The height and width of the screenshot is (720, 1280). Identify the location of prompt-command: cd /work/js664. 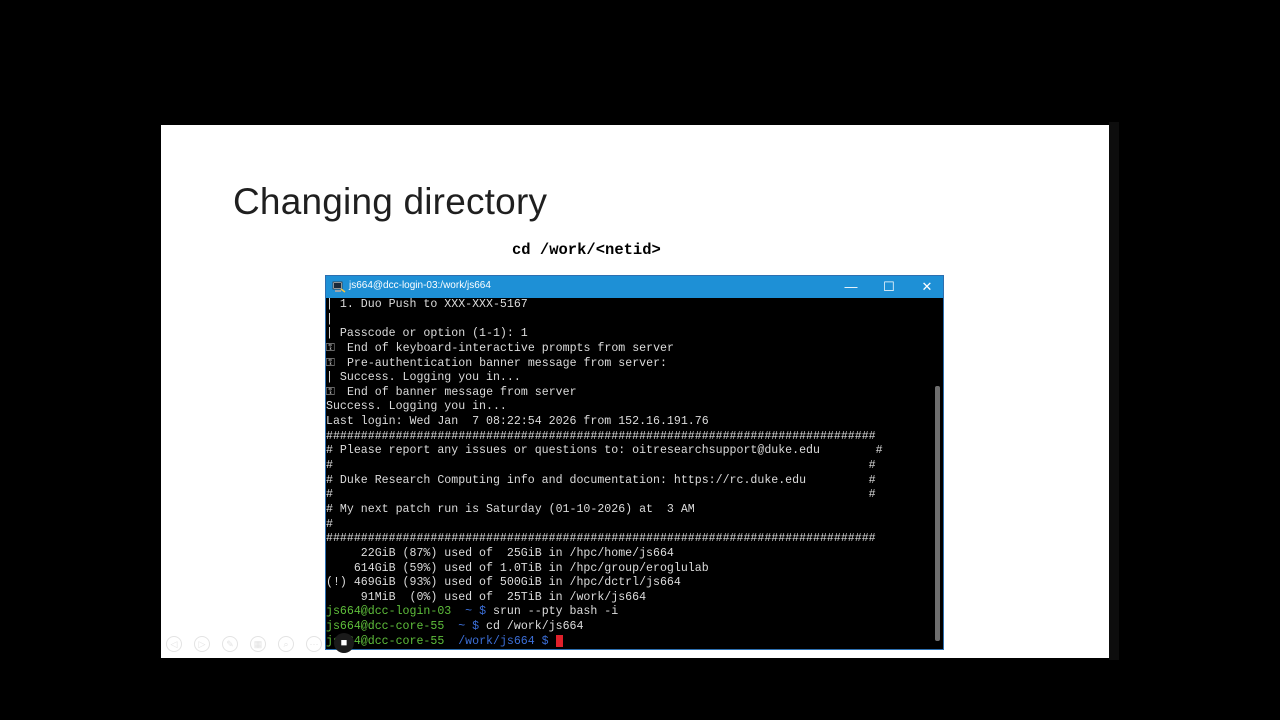
(531, 627).